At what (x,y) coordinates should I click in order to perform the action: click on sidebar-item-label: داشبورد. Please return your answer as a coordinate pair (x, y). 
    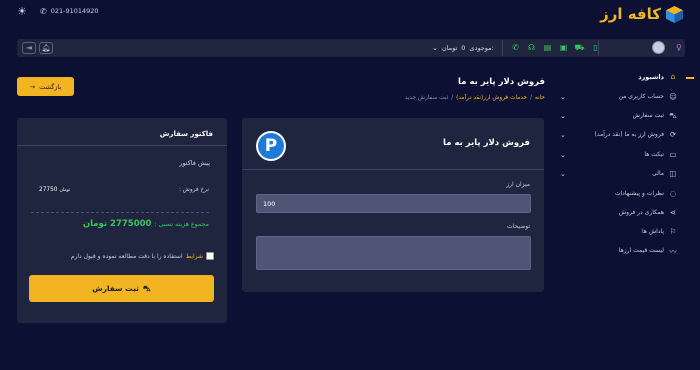
    Looking at the image, I should click on (651, 77).